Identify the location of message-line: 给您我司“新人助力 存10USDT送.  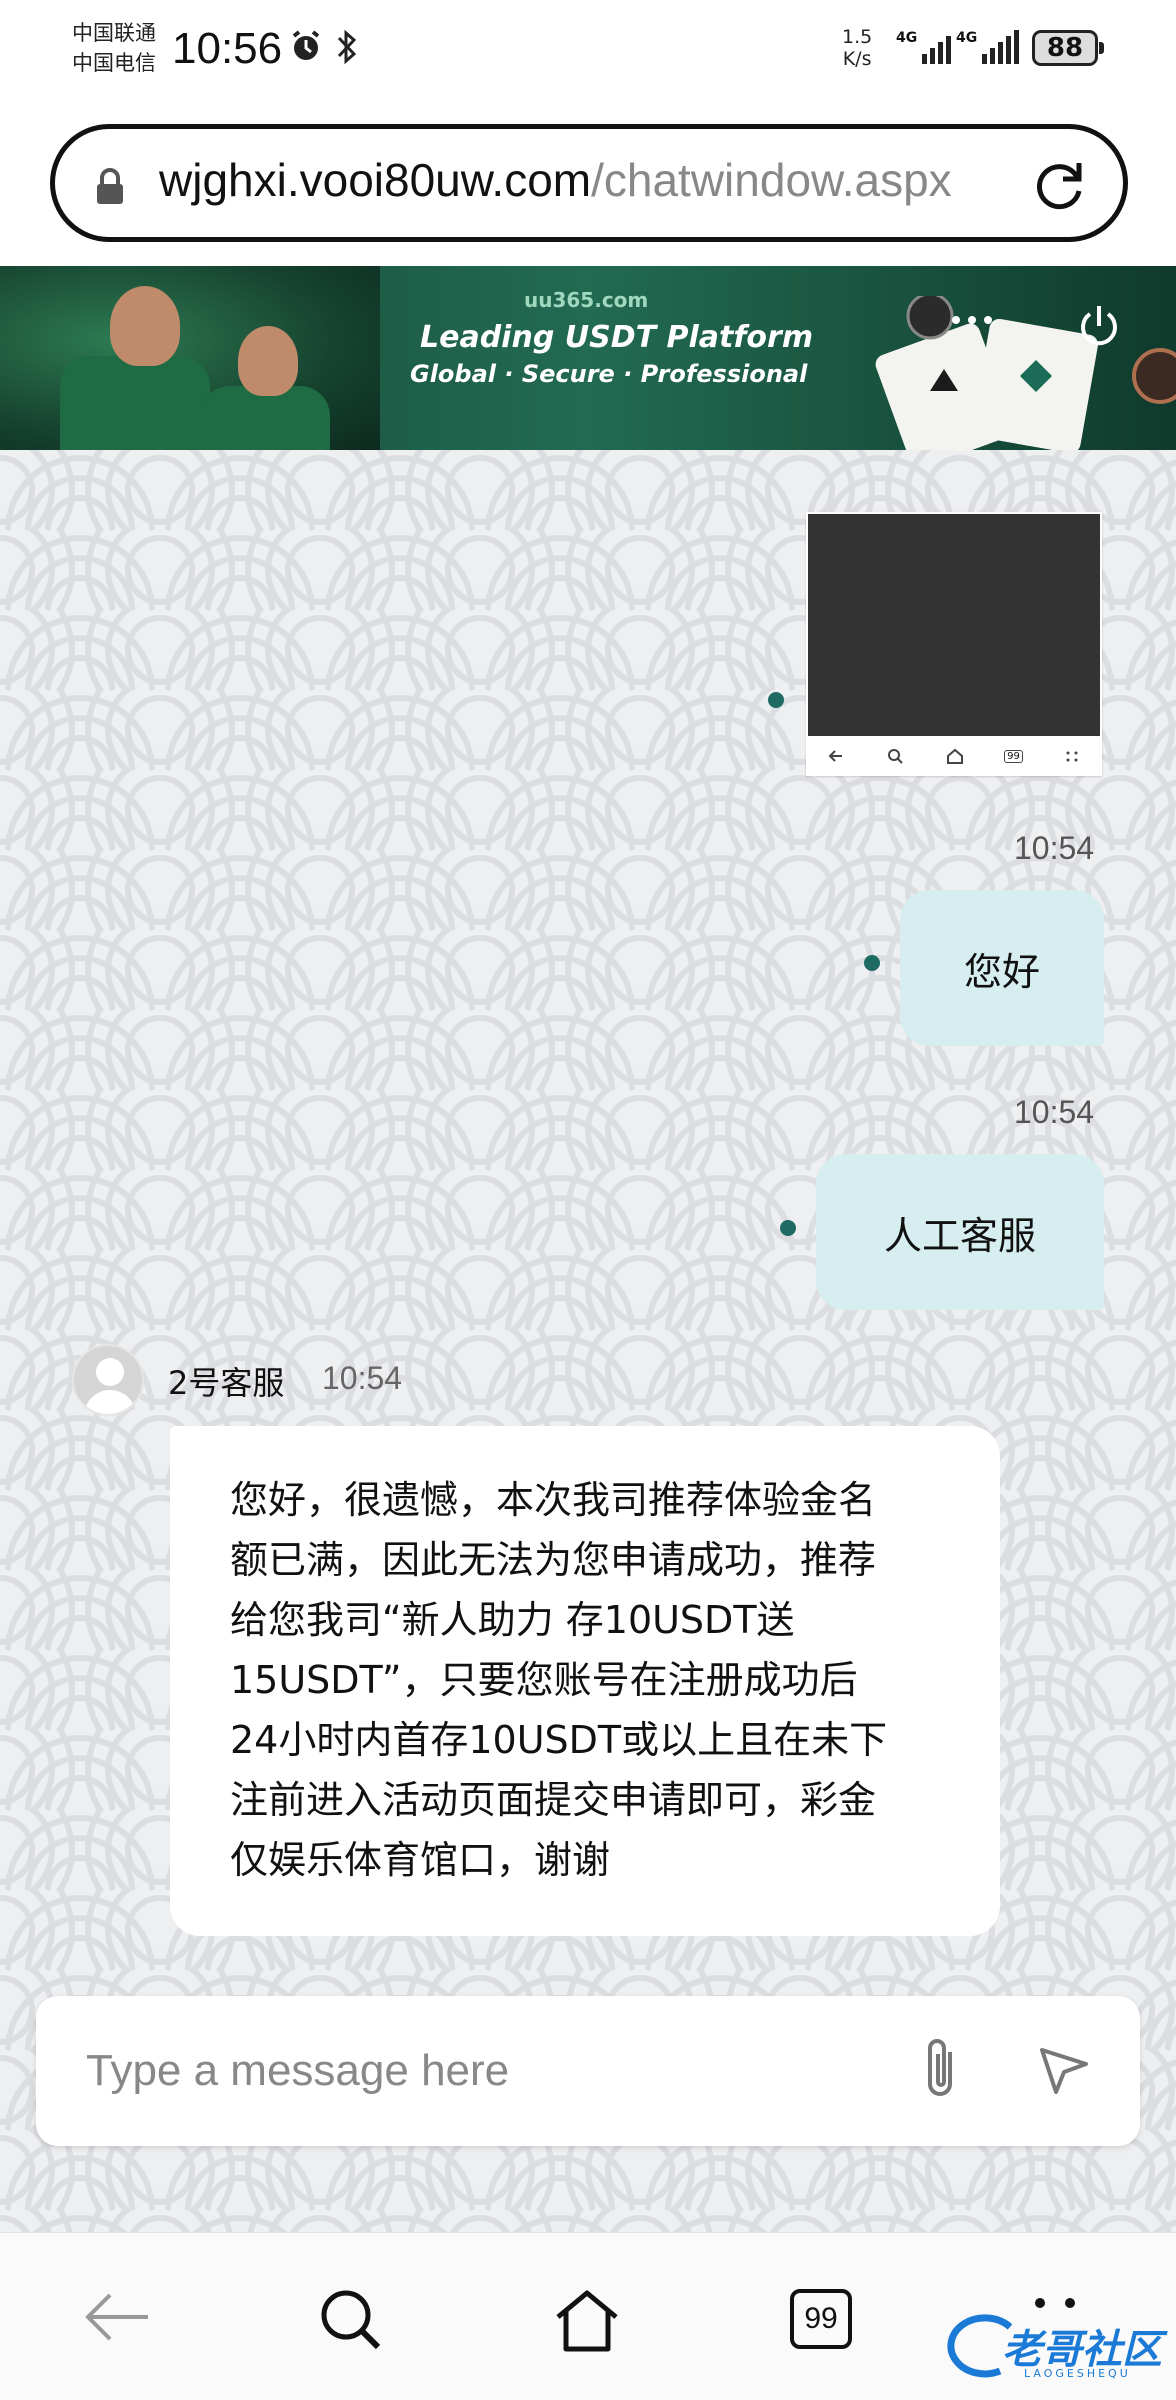
(512, 1620).